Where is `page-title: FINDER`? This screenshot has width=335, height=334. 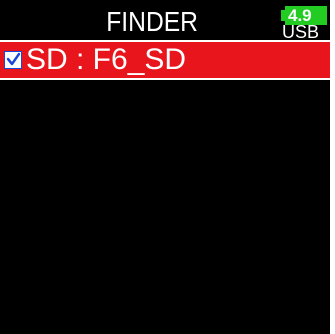 page-title: FINDER is located at coordinates (152, 21).